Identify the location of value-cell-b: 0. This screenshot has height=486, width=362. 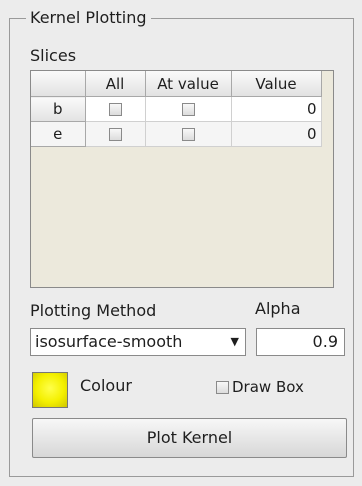
(276, 109).